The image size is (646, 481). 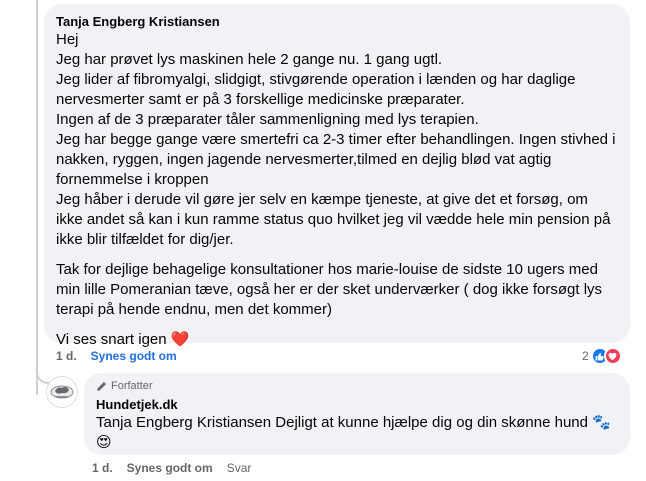 What do you see at coordinates (111, 339) in the screenshot?
I see `comment-closing: Vi ses snart igen` at bounding box center [111, 339].